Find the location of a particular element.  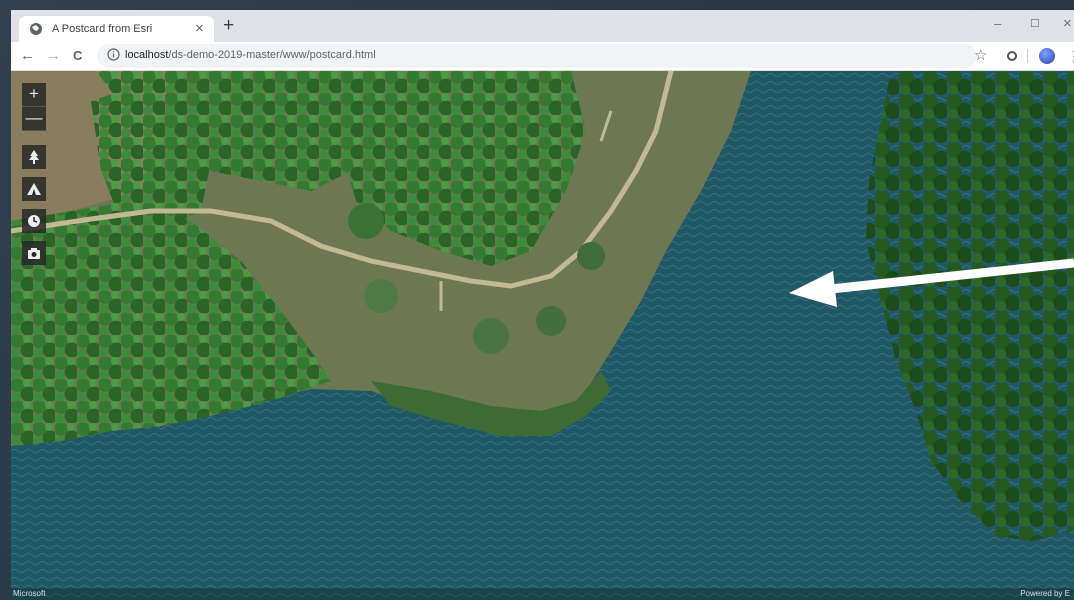

camera-icon is located at coordinates (34, 253).